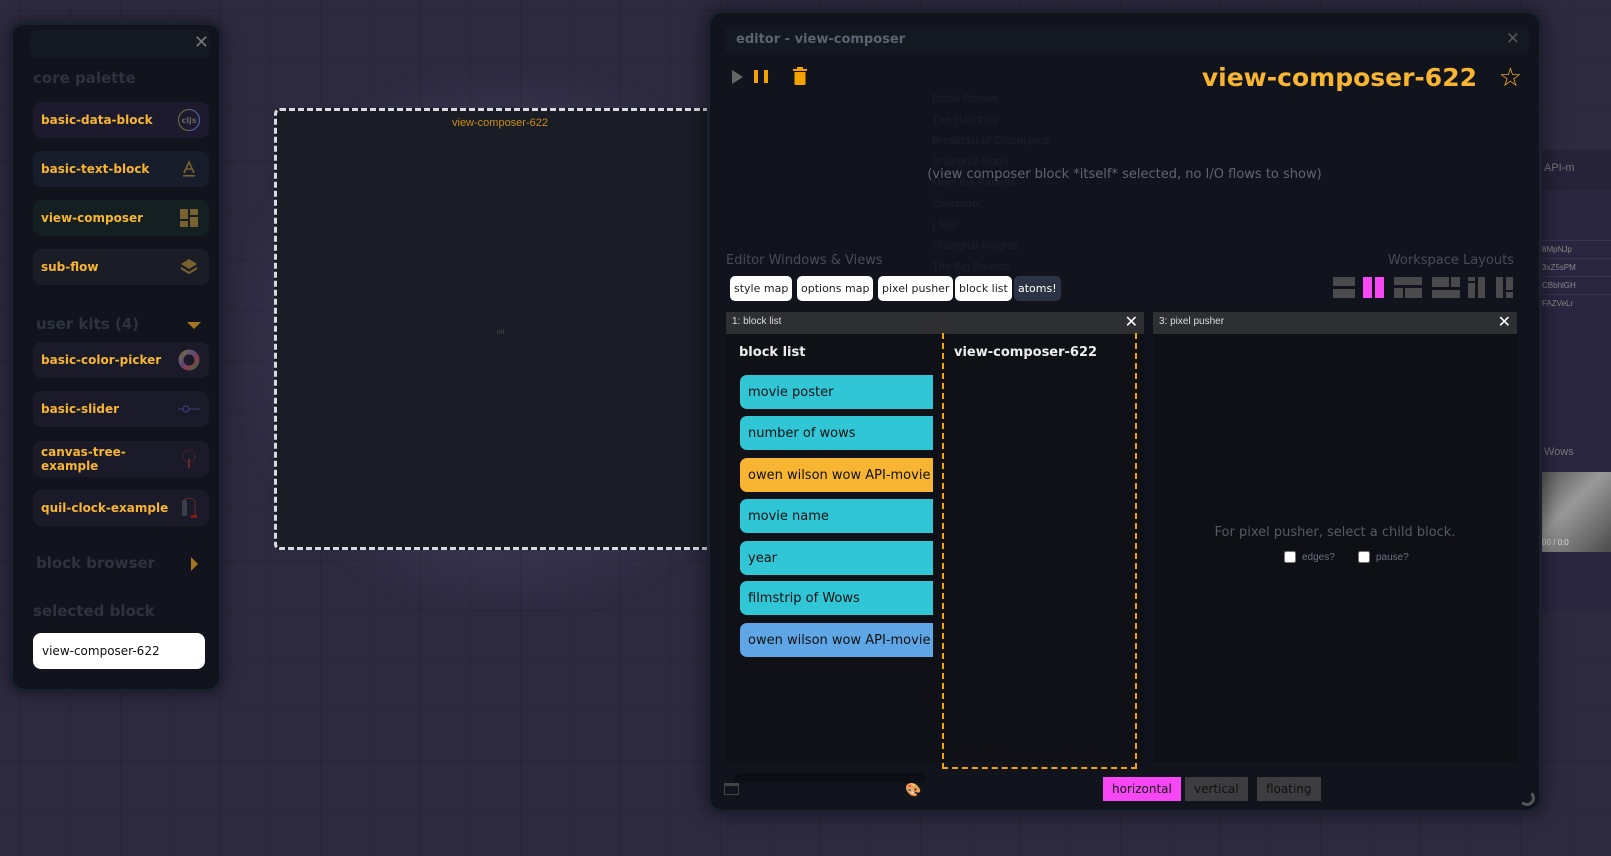 The height and width of the screenshot is (856, 1611). What do you see at coordinates (189, 267) in the screenshot?
I see `layers-icon` at bounding box center [189, 267].